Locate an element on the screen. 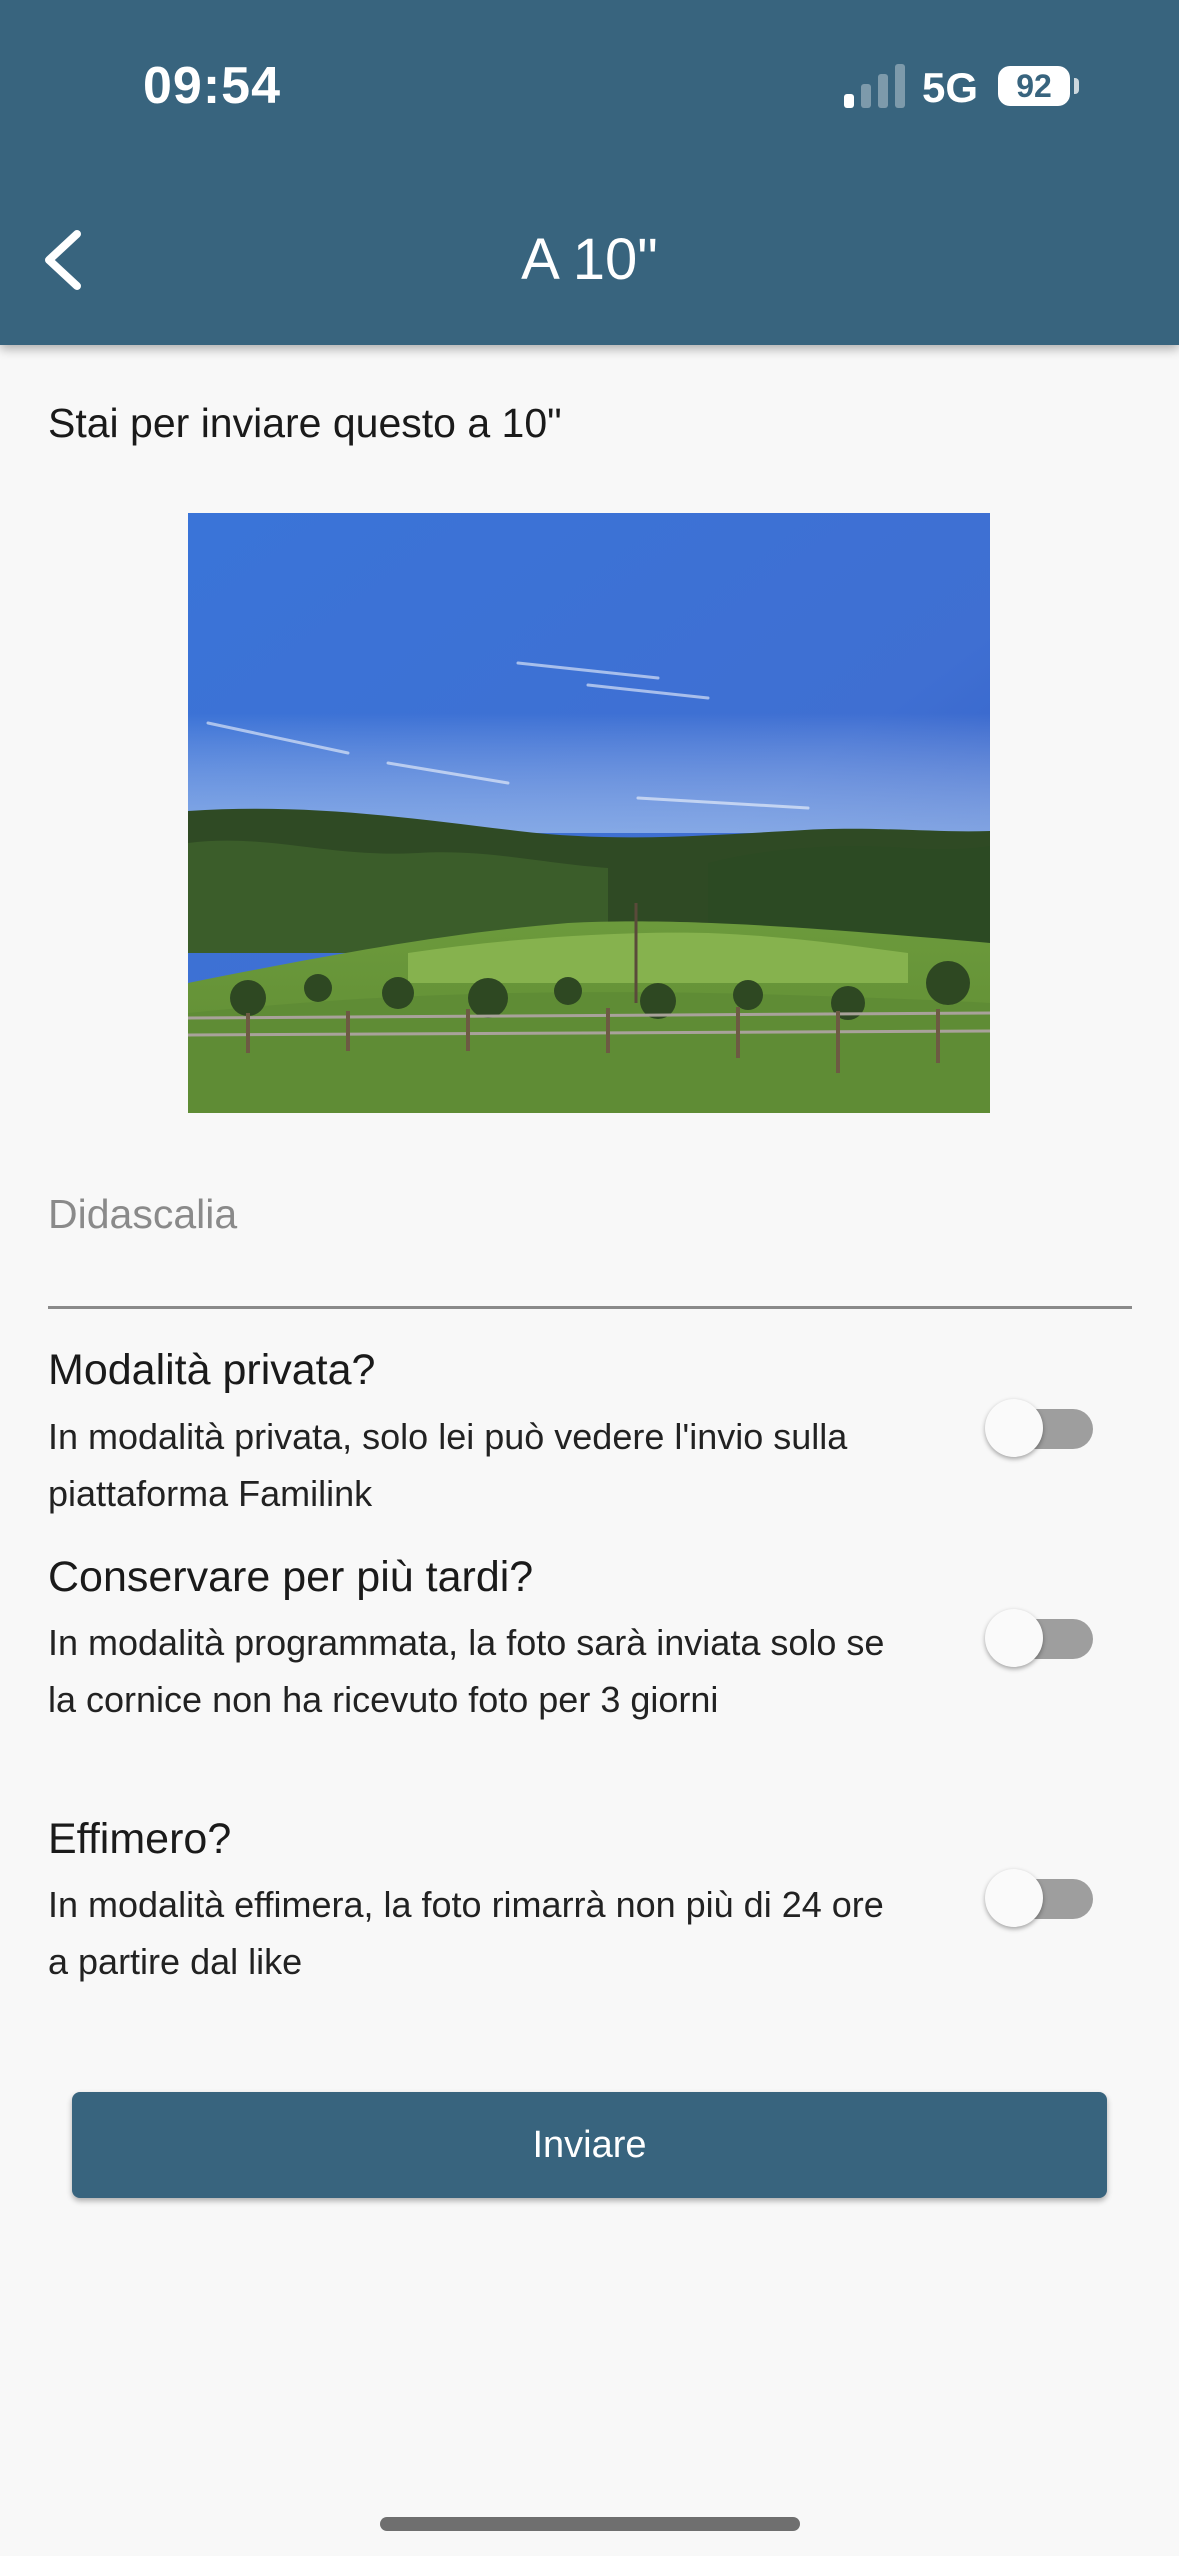  private-mode-title: Modalità privata? is located at coordinates (212, 1370).